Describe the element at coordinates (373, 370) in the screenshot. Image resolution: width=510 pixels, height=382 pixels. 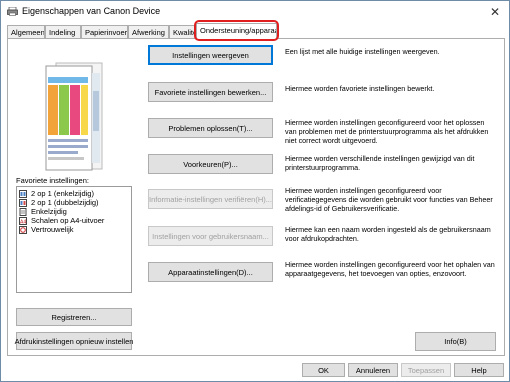
I see `cancel-button: Annuleren` at that location.